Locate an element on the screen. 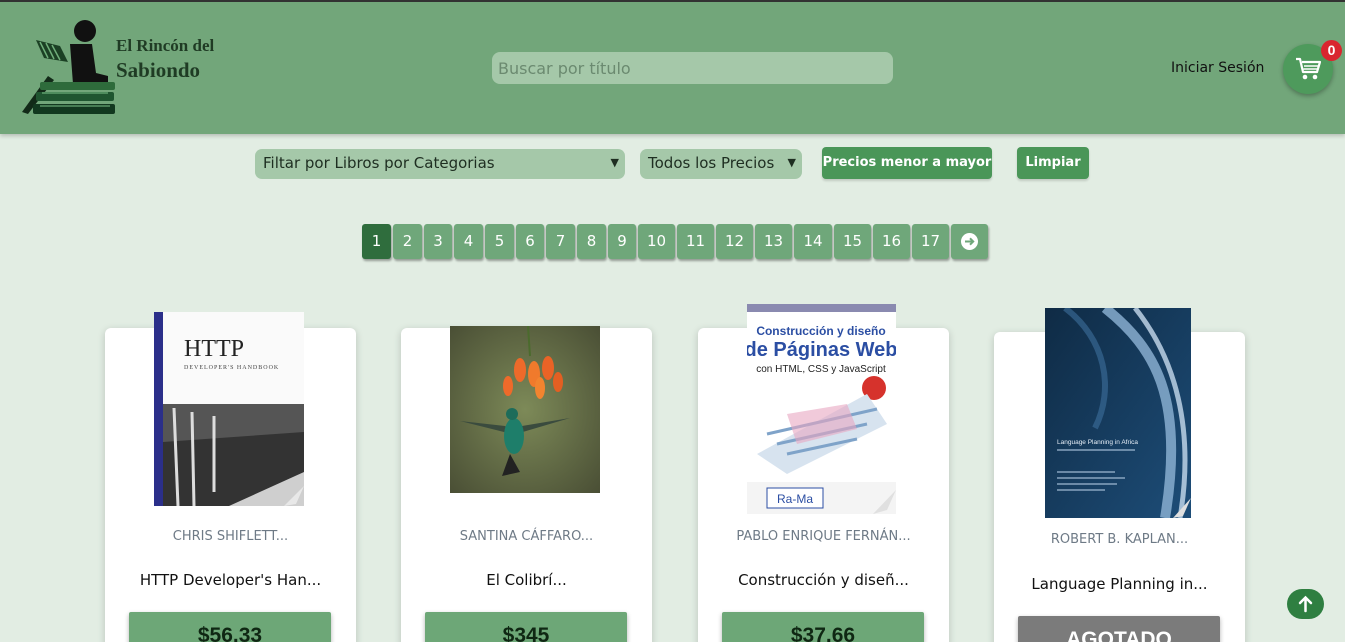 Image resolution: width=1345 pixels, height=642 pixels. site-logo: El Rincón del Sabiondo is located at coordinates (123, 68).